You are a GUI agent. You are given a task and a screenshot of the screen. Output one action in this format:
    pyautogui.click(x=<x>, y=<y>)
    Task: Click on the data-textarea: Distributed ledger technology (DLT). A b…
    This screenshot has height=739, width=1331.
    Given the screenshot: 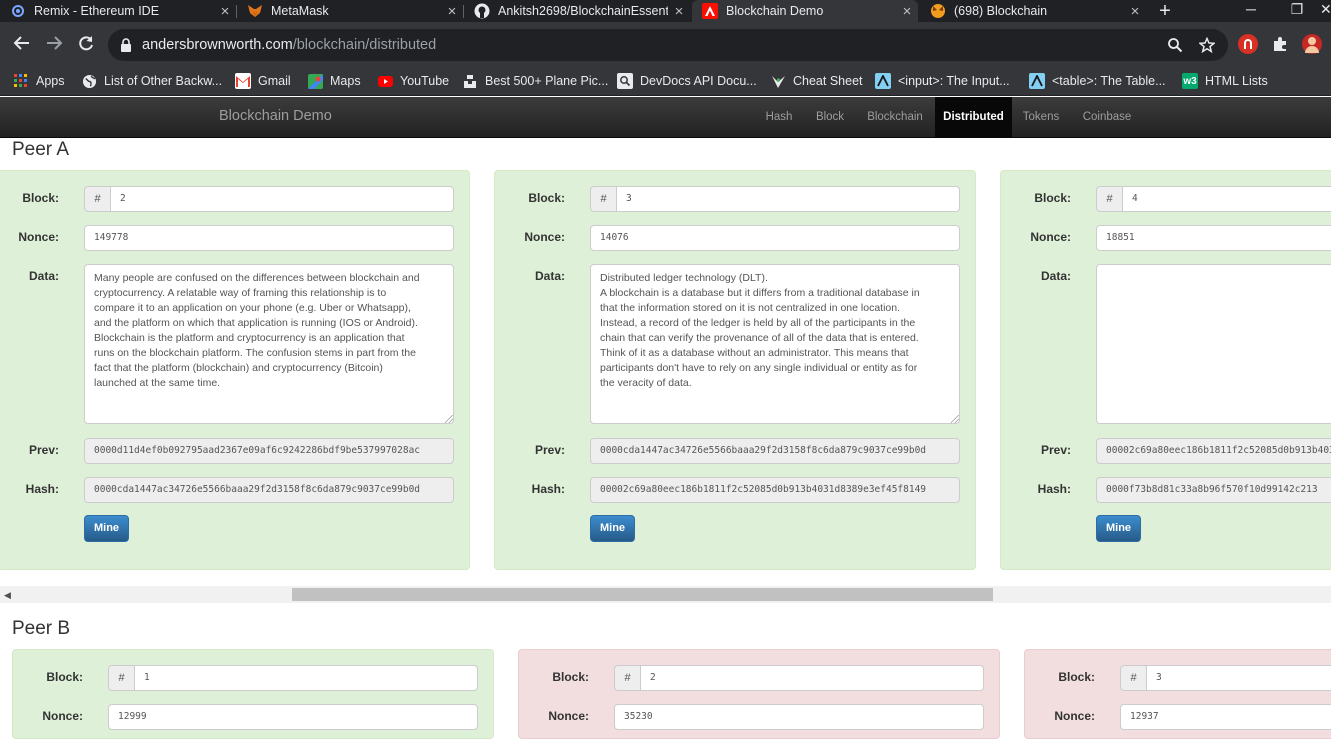 What is the action you would take?
    pyautogui.click(x=775, y=344)
    